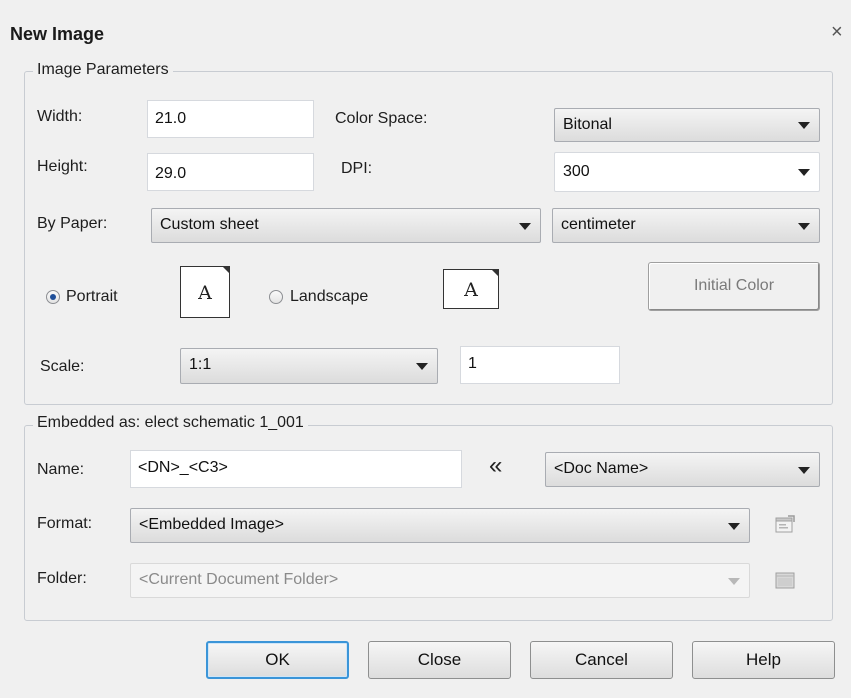 The image size is (851, 698). Describe the element at coordinates (211, 524) in the screenshot. I see `format-value: <Embedded Image>` at that location.